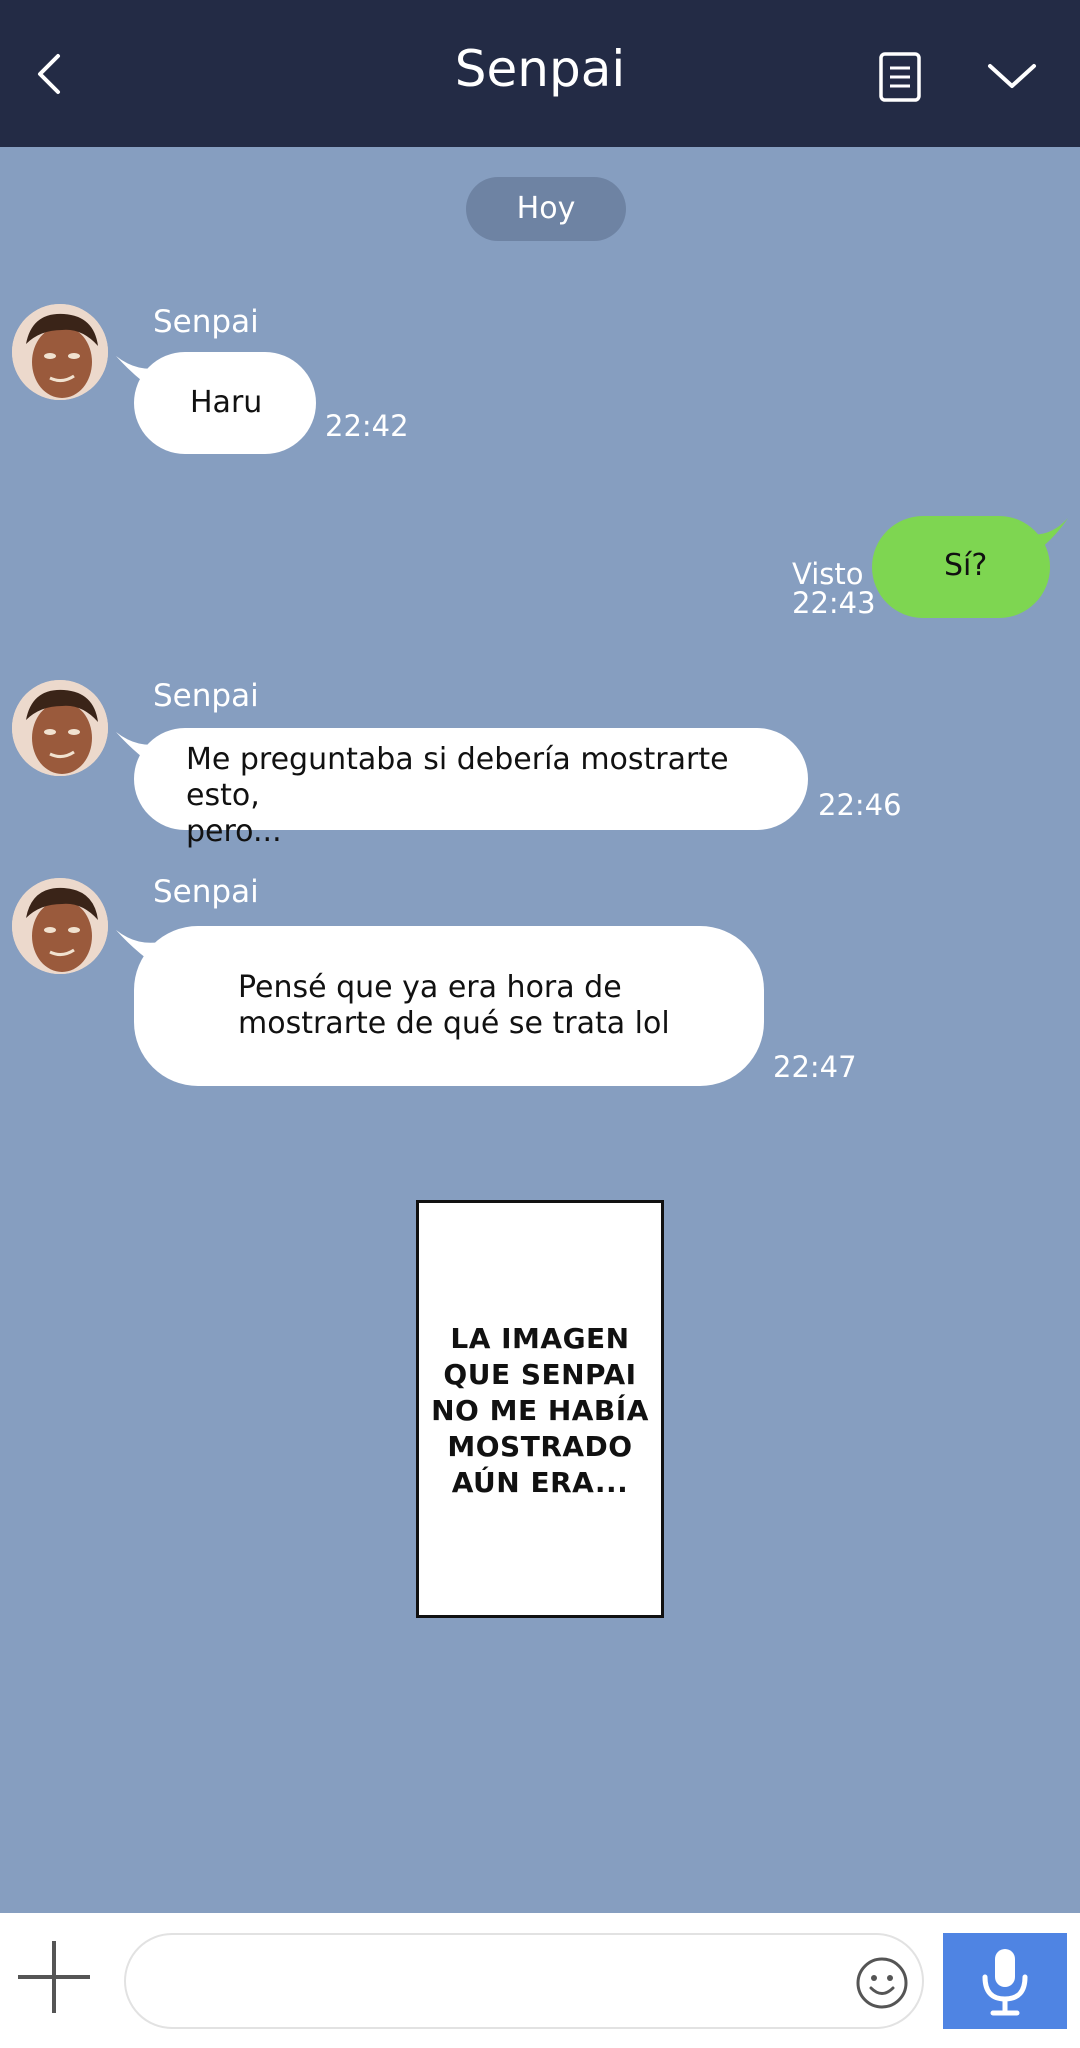 This screenshot has height=2048, width=1080. I want to click on back-button, so click(62, 74).